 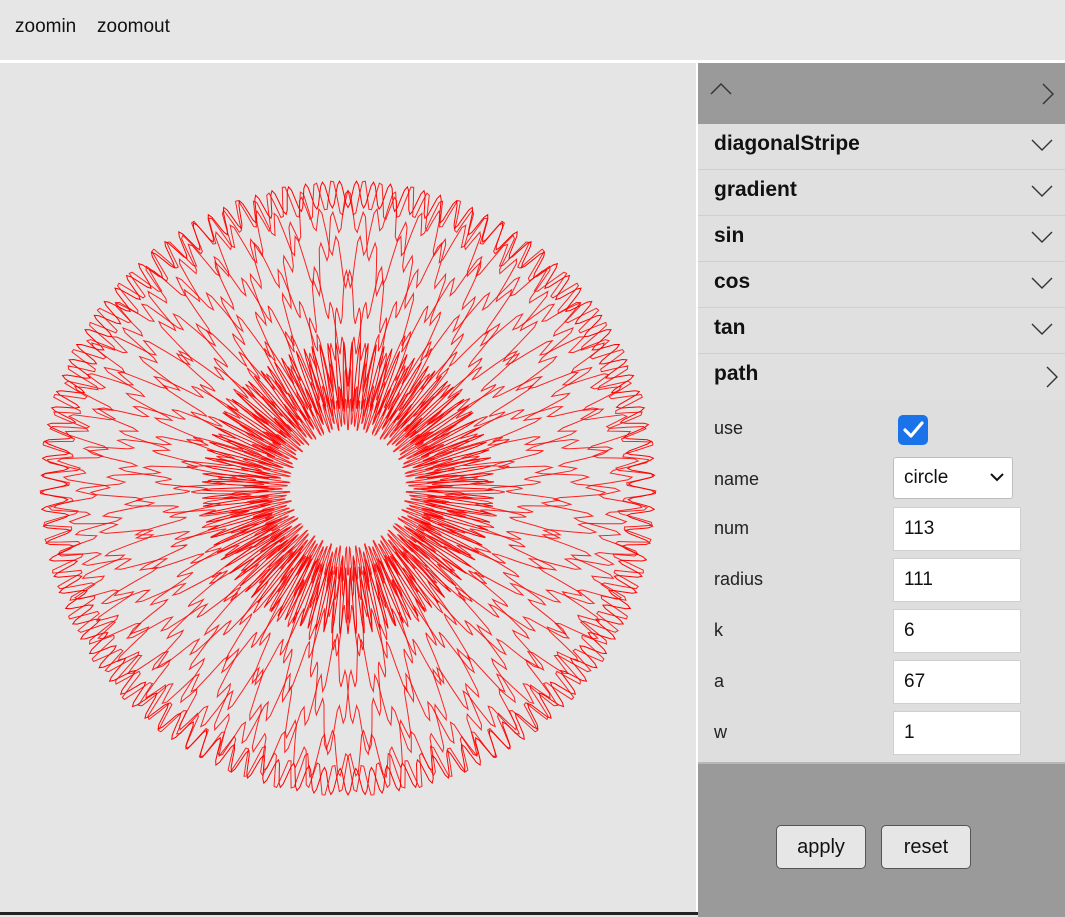 I want to click on a-input, so click(x=957, y=682).